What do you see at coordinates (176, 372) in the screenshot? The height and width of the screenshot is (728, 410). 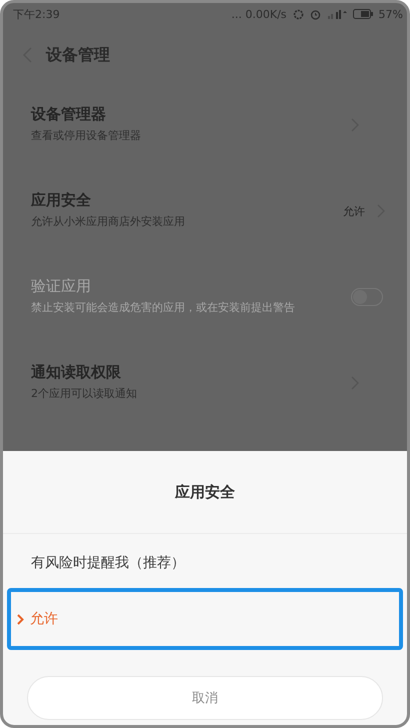 I see `setting-title: 通知读取权限` at bounding box center [176, 372].